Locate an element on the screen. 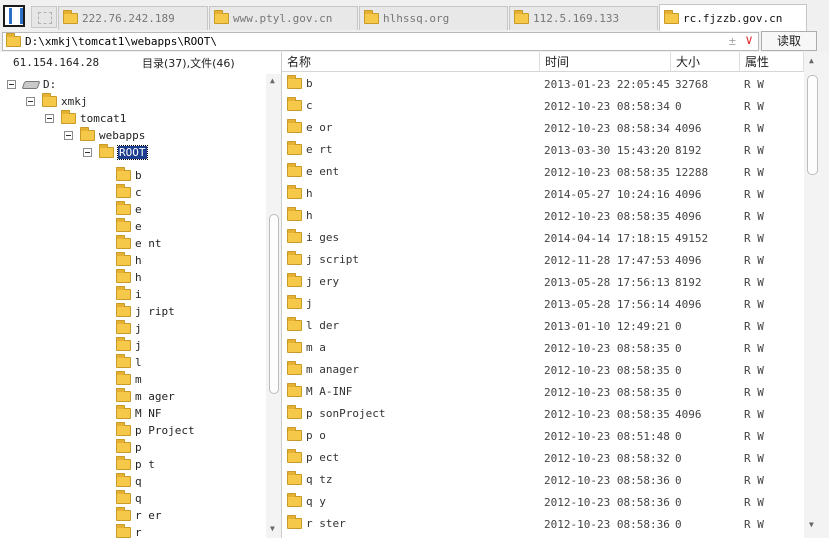 The height and width of the screenshot is (538, 829). tab-5-active: rc.fjzzb.gov.cn is located at coordinates (733, 18).